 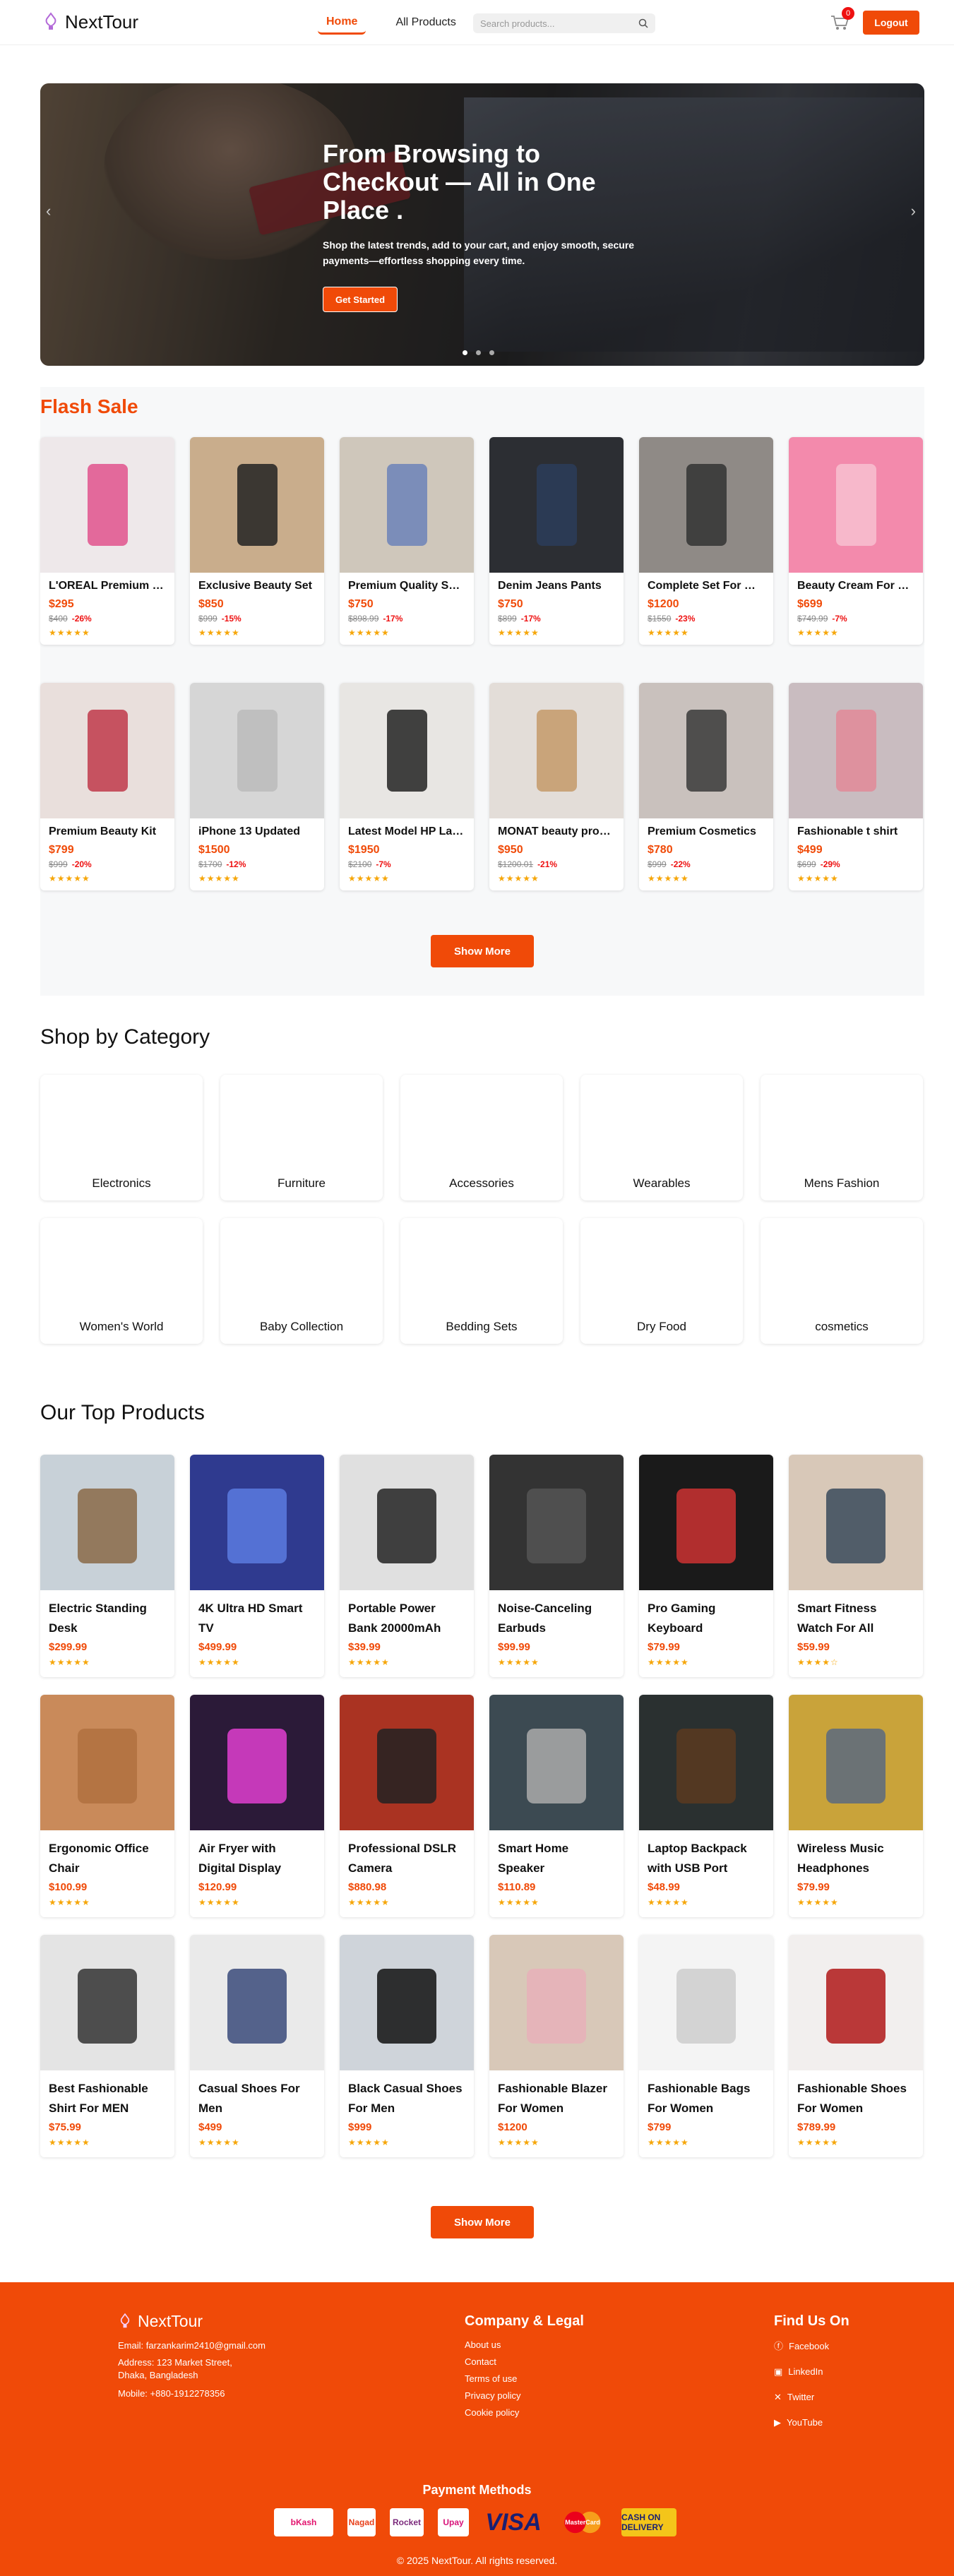 I want to click on top-product-card: Wireless Music Headphones $79.99 ★★★★★, so click(x=856, y=1806).